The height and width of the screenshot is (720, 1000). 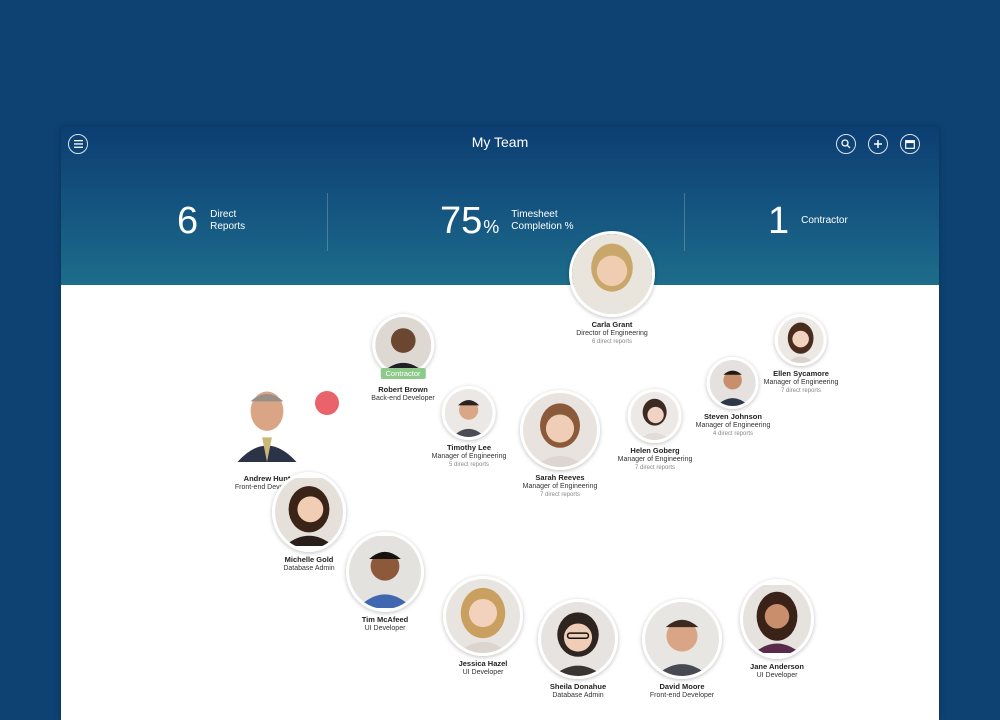 I want to click on plus-icon, so click(x=878, y=144).